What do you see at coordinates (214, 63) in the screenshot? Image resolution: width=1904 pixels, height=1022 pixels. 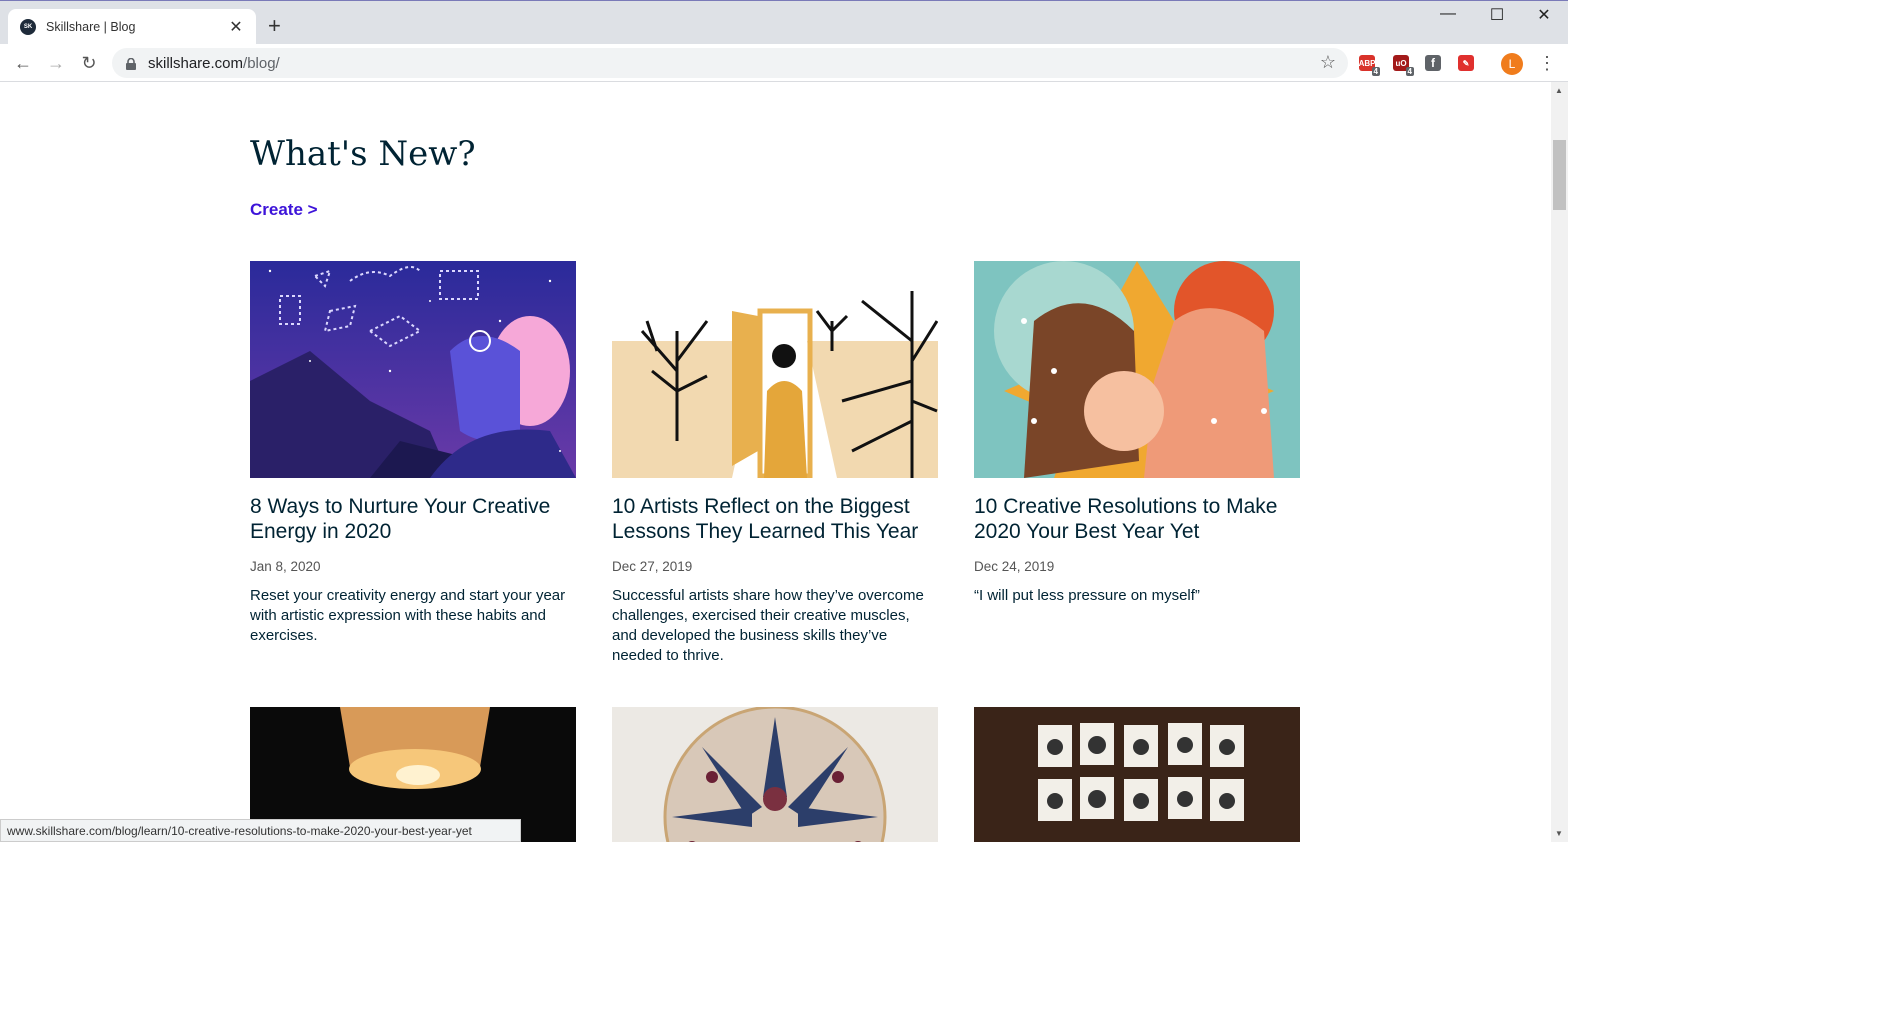 I see `url-text: skillshare.com/blog/` at bounding box center [214, 63].